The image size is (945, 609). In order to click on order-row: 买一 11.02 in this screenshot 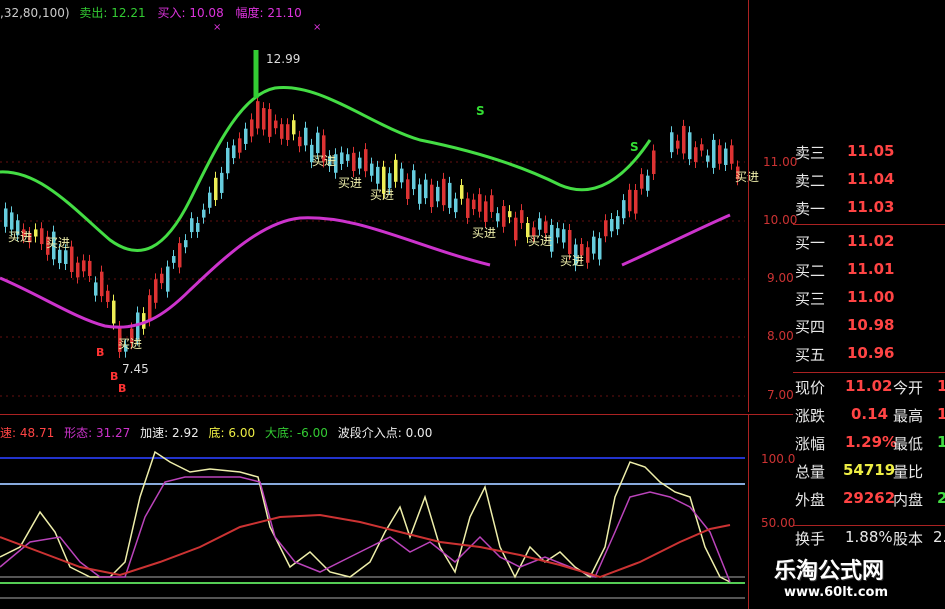, I will do `click(869, 242)`.